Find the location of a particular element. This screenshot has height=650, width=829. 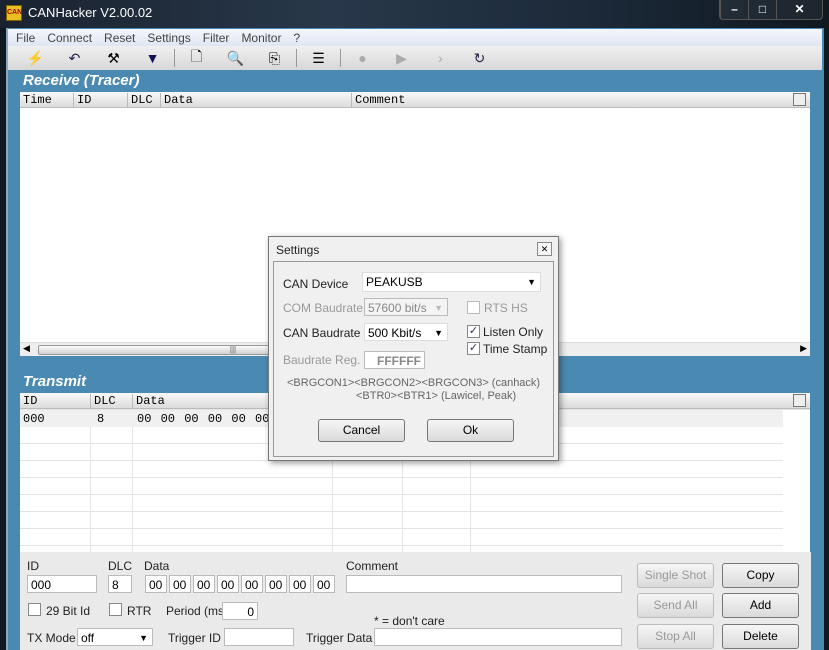

filter-funnel-icon: ▼ is located at coordinates (152, 58).